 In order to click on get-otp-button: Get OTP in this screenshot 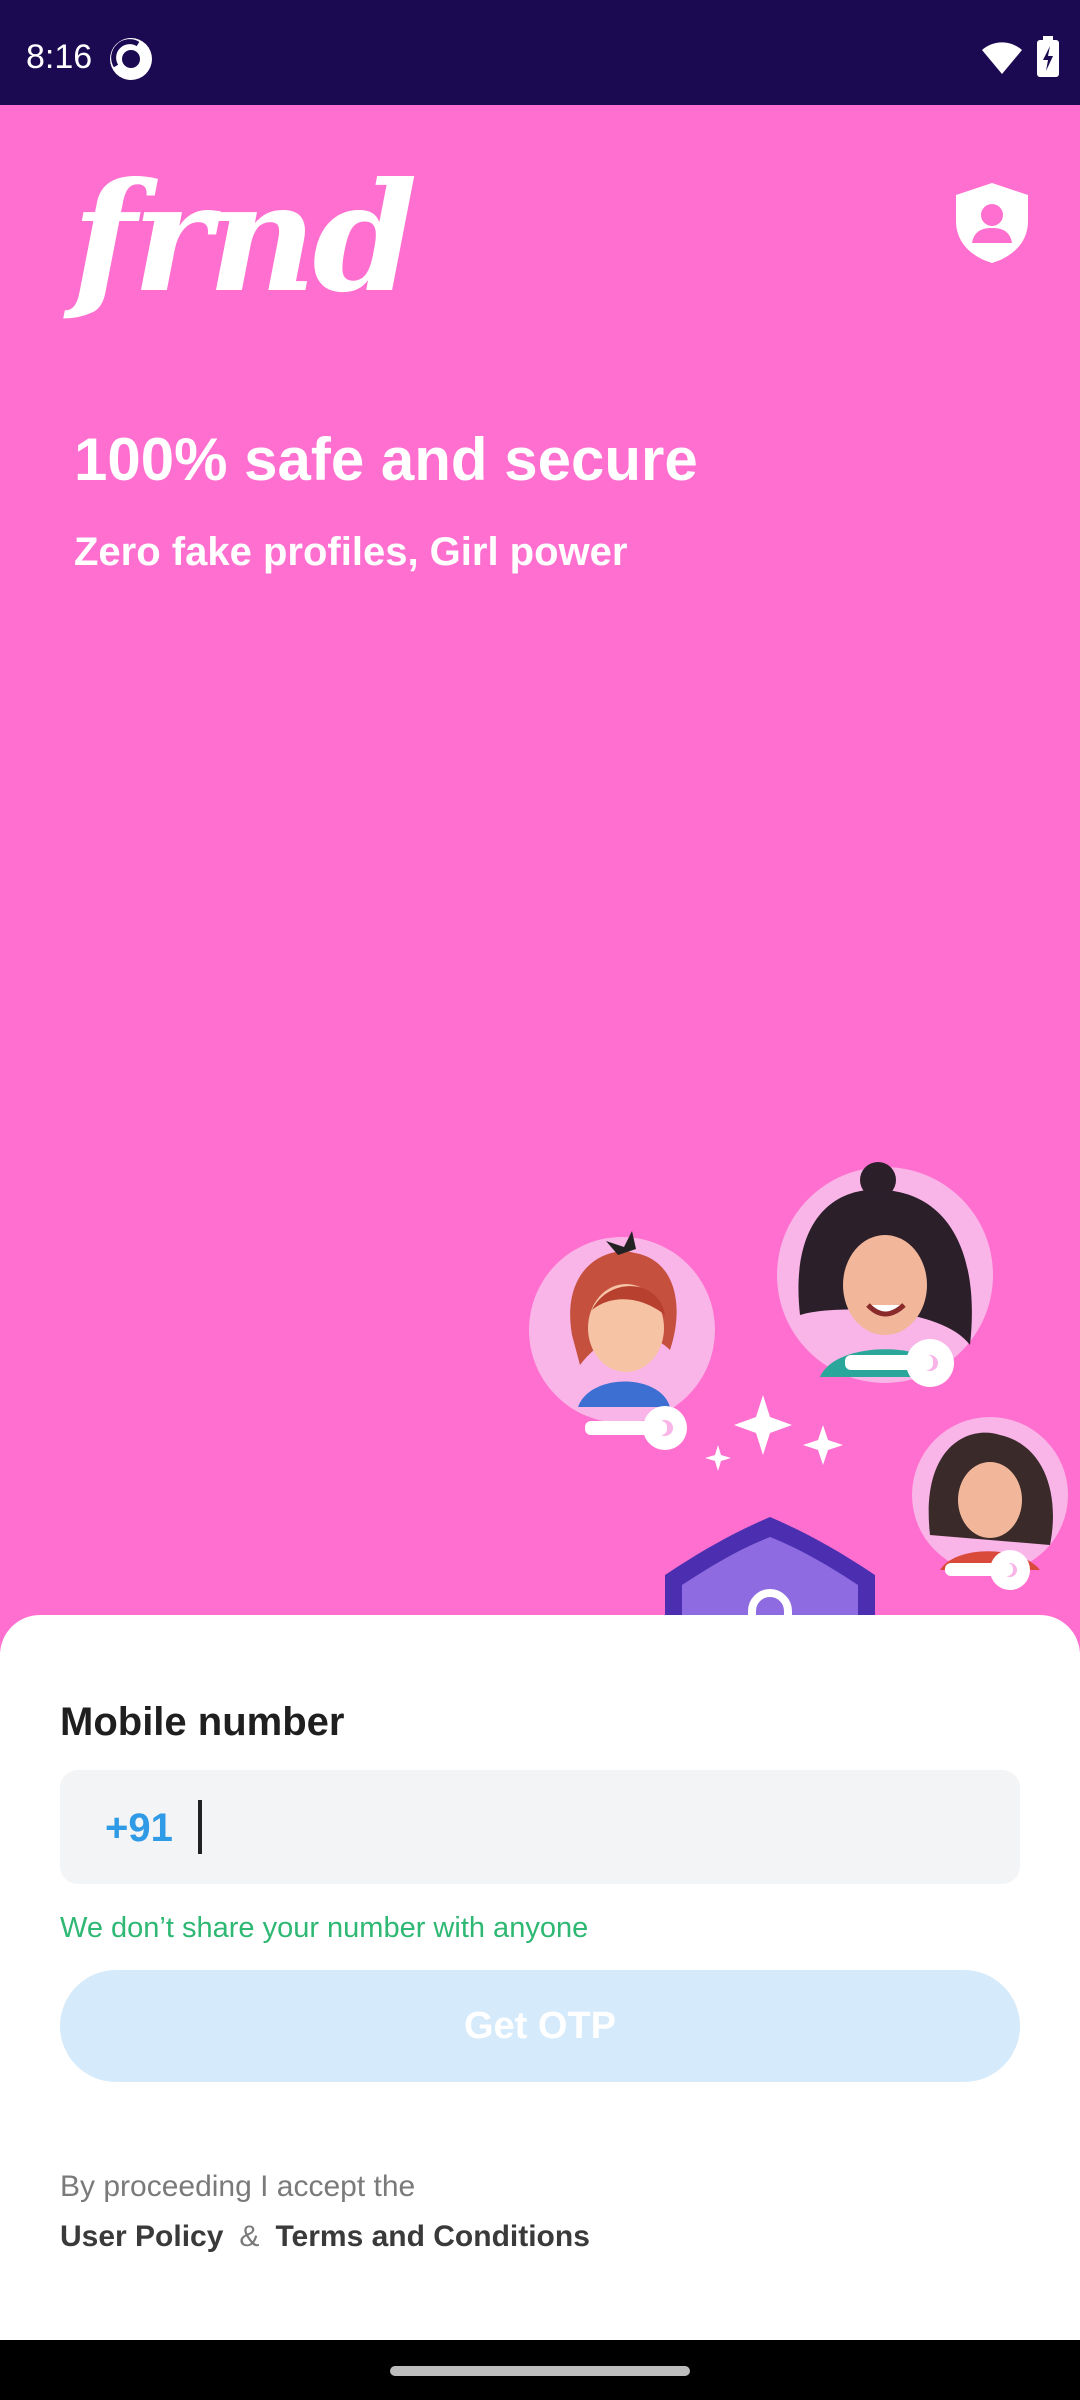, I will do `click(540, 2026)`.